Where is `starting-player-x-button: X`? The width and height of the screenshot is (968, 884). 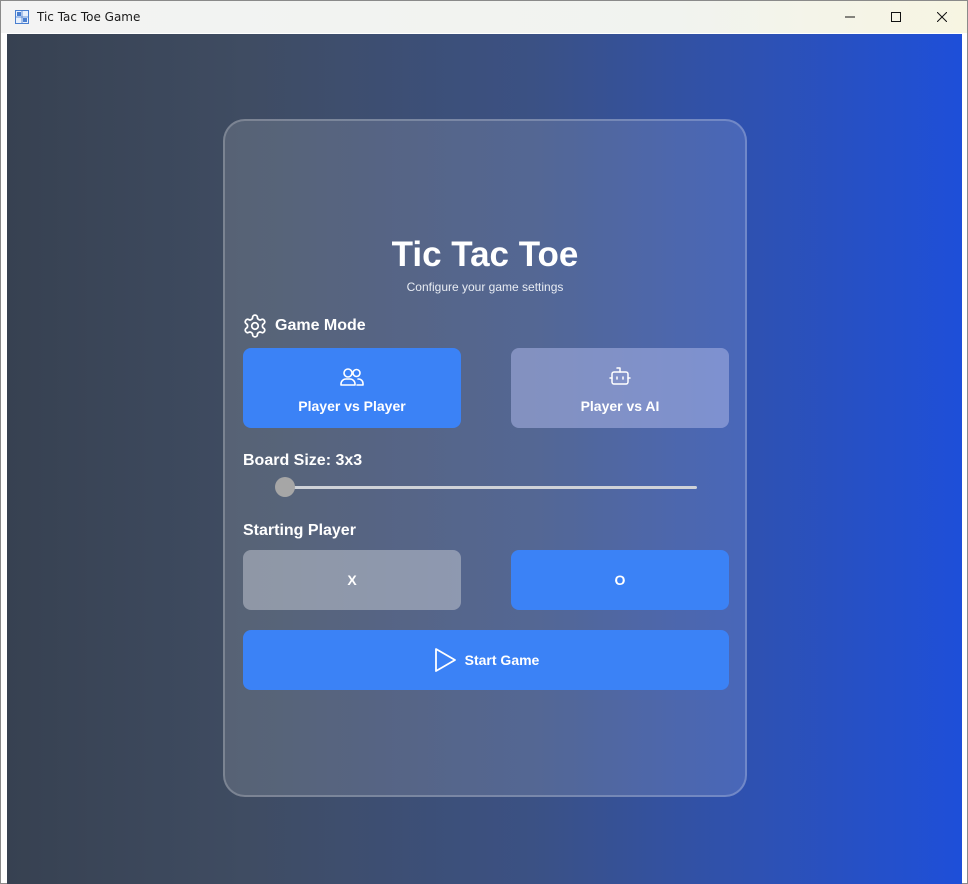 starting-player-x-button: X is located at coordinates (352, 580).